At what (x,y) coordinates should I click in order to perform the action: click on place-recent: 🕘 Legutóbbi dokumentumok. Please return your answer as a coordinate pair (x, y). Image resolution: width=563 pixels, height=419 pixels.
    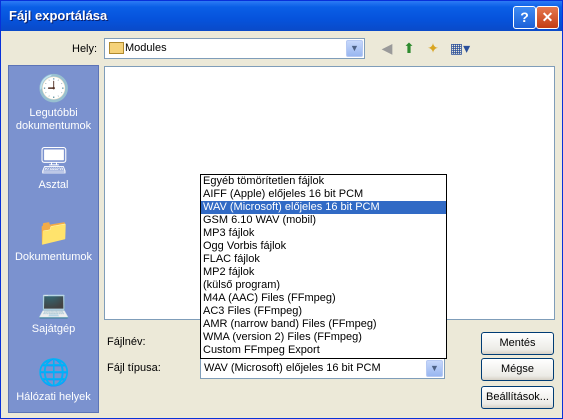
    Looking at the image, I should click on (53, 102).